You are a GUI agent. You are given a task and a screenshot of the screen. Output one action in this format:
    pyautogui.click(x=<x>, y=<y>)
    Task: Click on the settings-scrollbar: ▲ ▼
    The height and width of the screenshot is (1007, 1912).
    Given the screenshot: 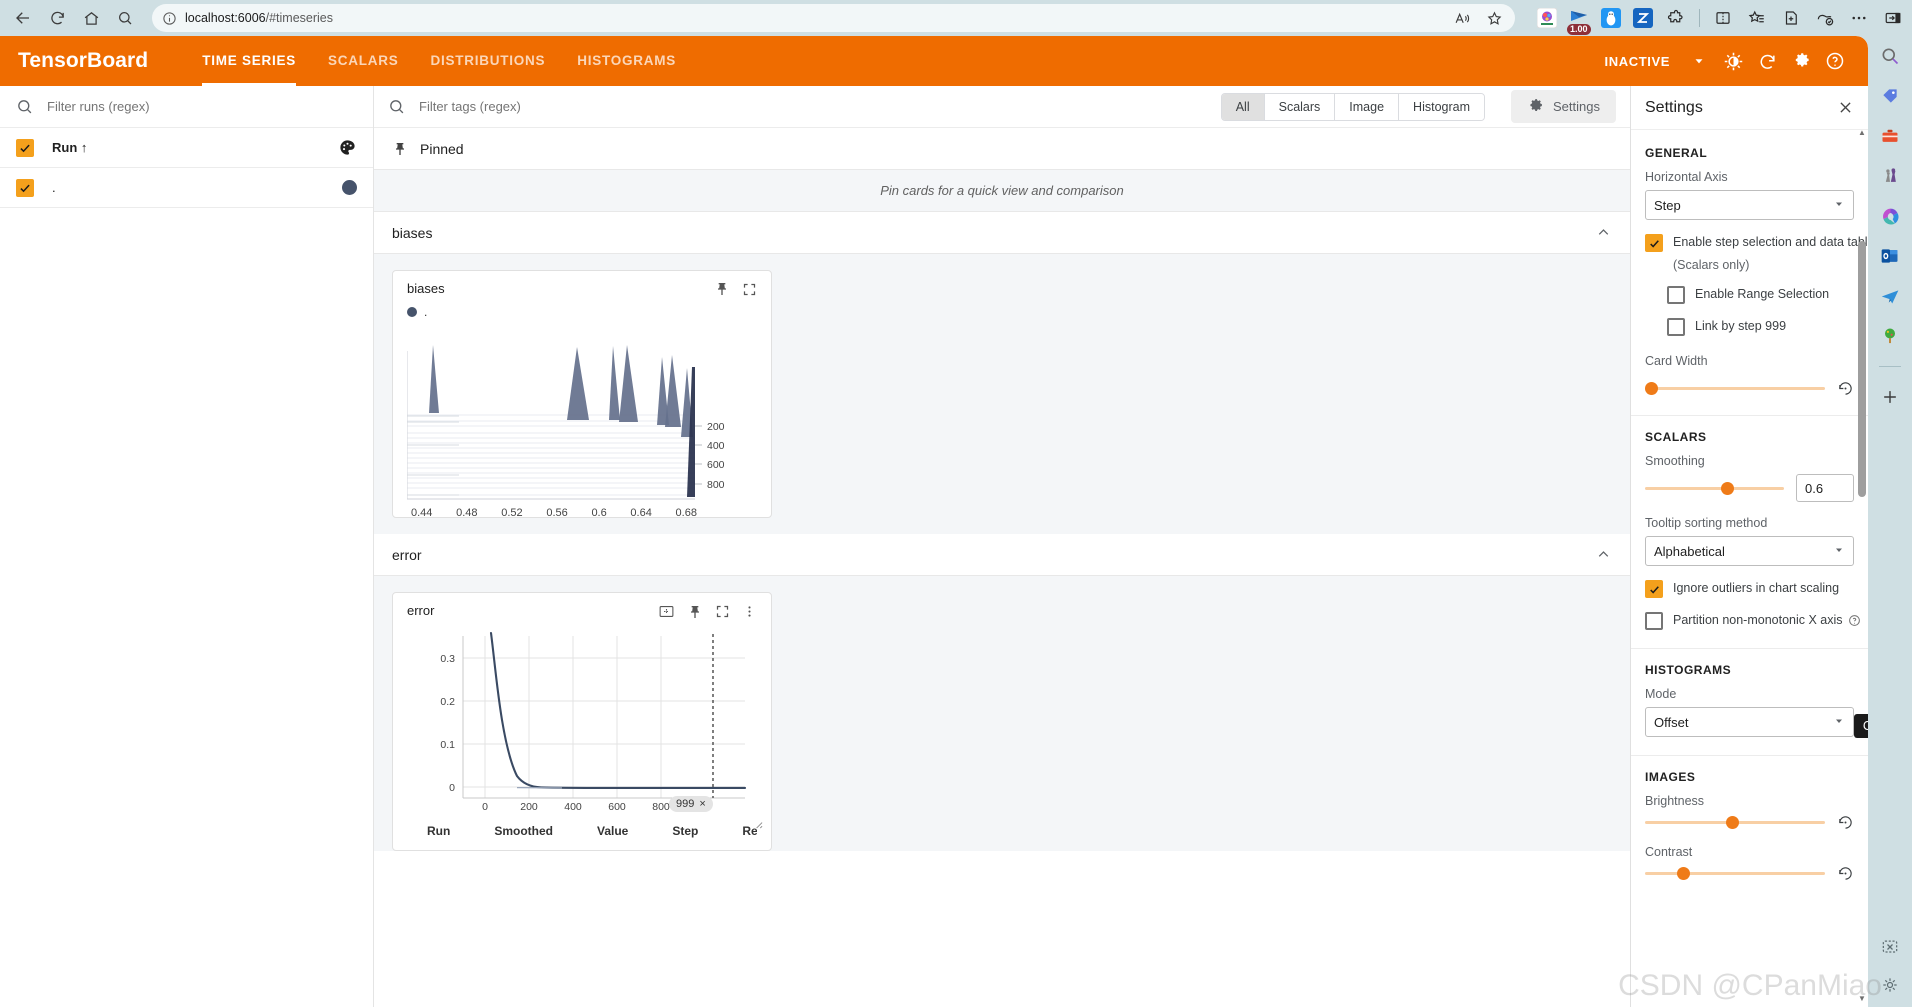 What is the action you would take?
    pyautogui.click(x=1862, y=565)
    